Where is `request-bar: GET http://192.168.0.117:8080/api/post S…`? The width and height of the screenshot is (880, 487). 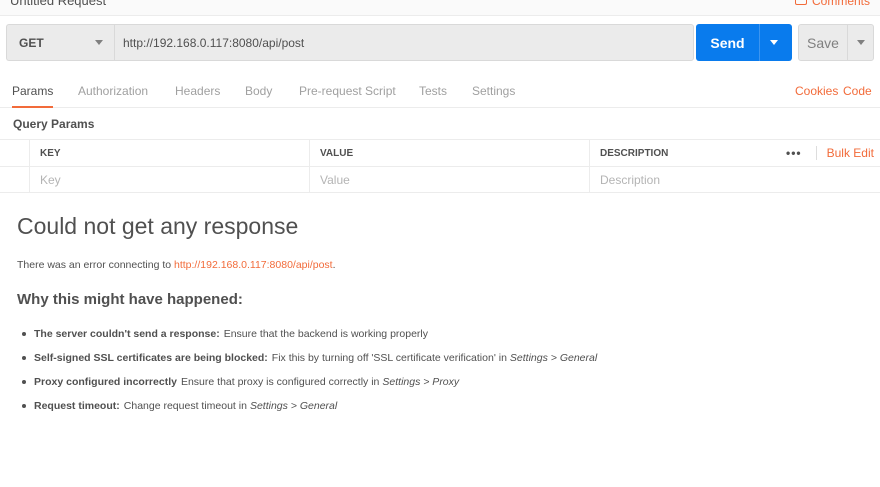 request-bar: GET http://192.168.0.117:8080/api/post S… is located at coordinates (440, 42).